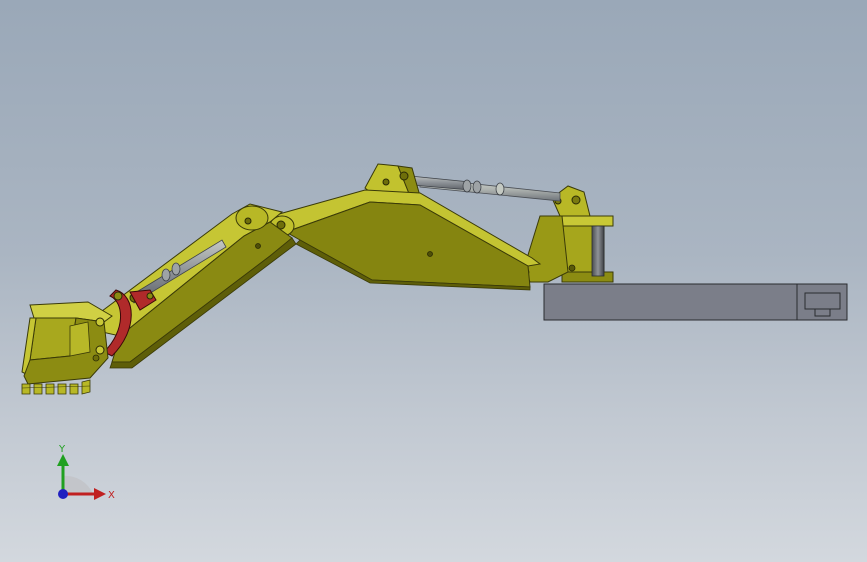 Image resolution: width=867 pixels, height=562 pixels. Describe the element at coordinates (197, 286) in the screenshot. I see `stick-arm` at that location.